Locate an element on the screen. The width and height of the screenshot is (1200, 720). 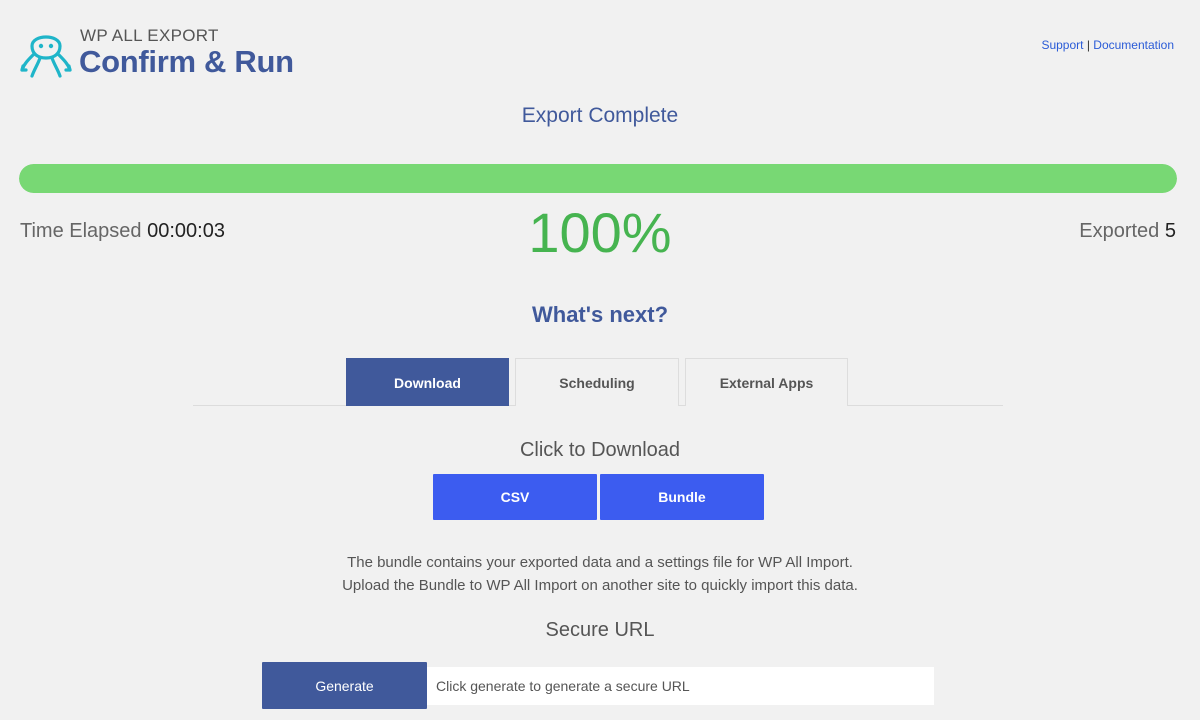
exported-count: Exported 5 is located at coordinates (1127, 231).